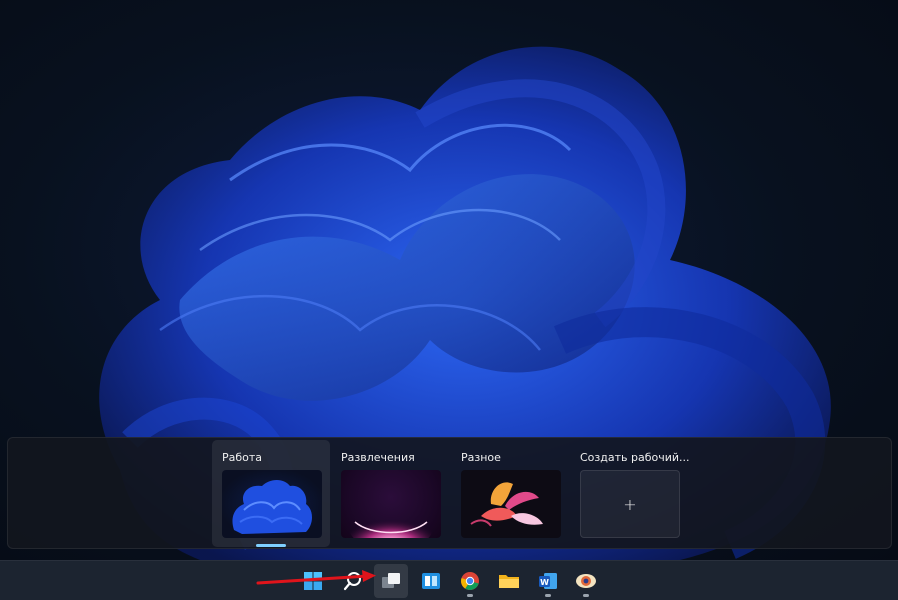  I want to click on desktop-label: Разное, so click(481, 457).